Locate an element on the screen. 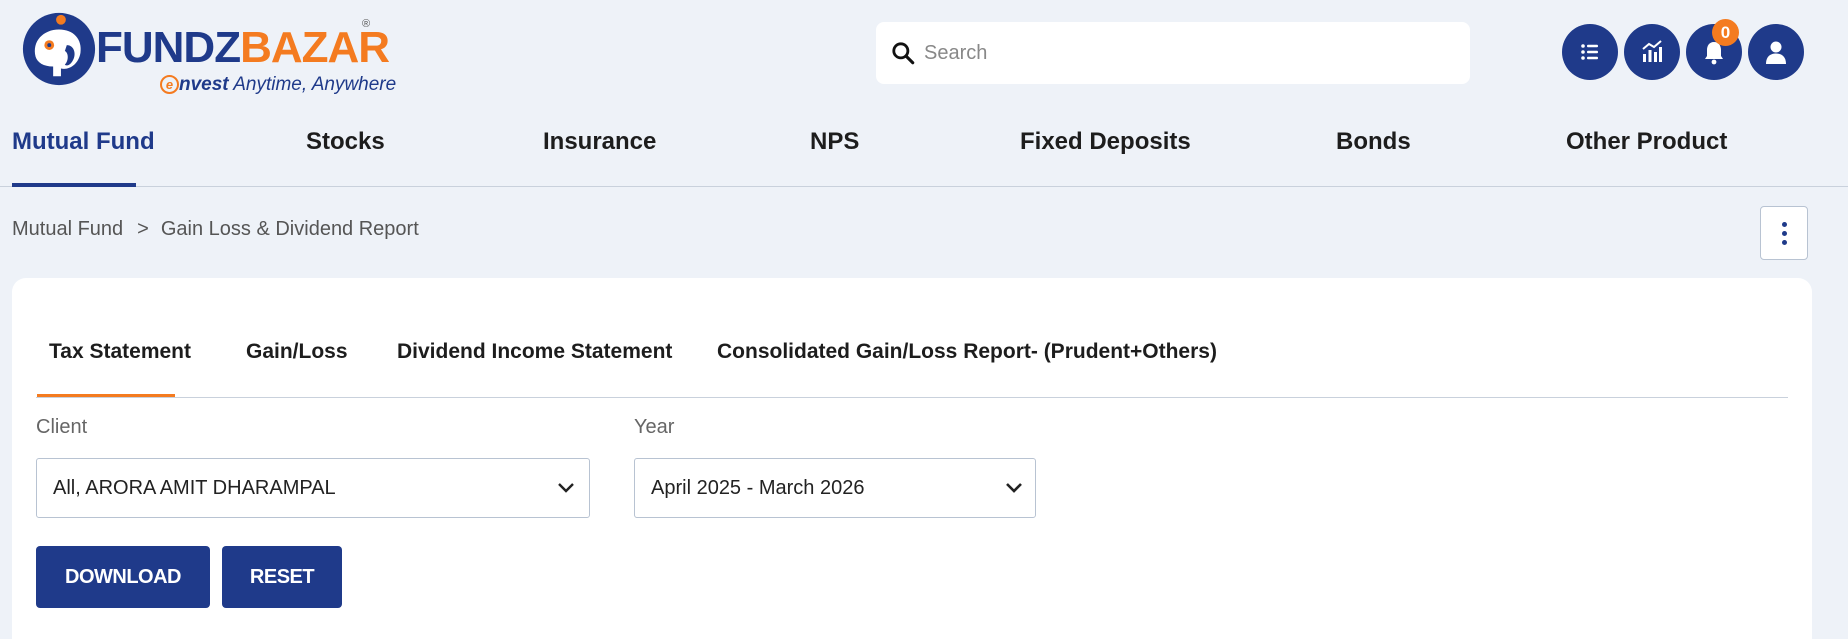 This screenshot has width=1848, height=639. list-icon is located at coordinates (1589, 52).